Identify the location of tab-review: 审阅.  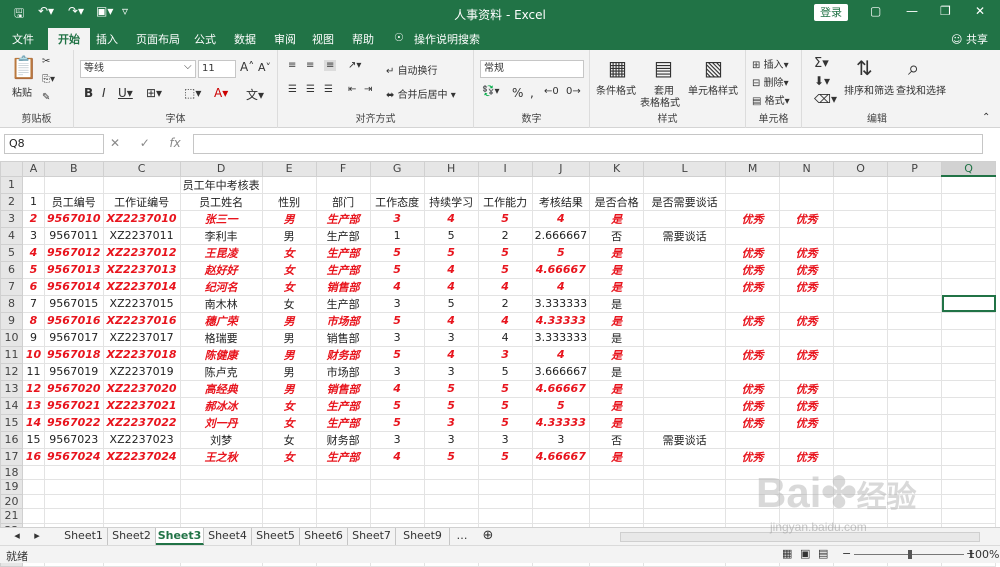
(285, 39).